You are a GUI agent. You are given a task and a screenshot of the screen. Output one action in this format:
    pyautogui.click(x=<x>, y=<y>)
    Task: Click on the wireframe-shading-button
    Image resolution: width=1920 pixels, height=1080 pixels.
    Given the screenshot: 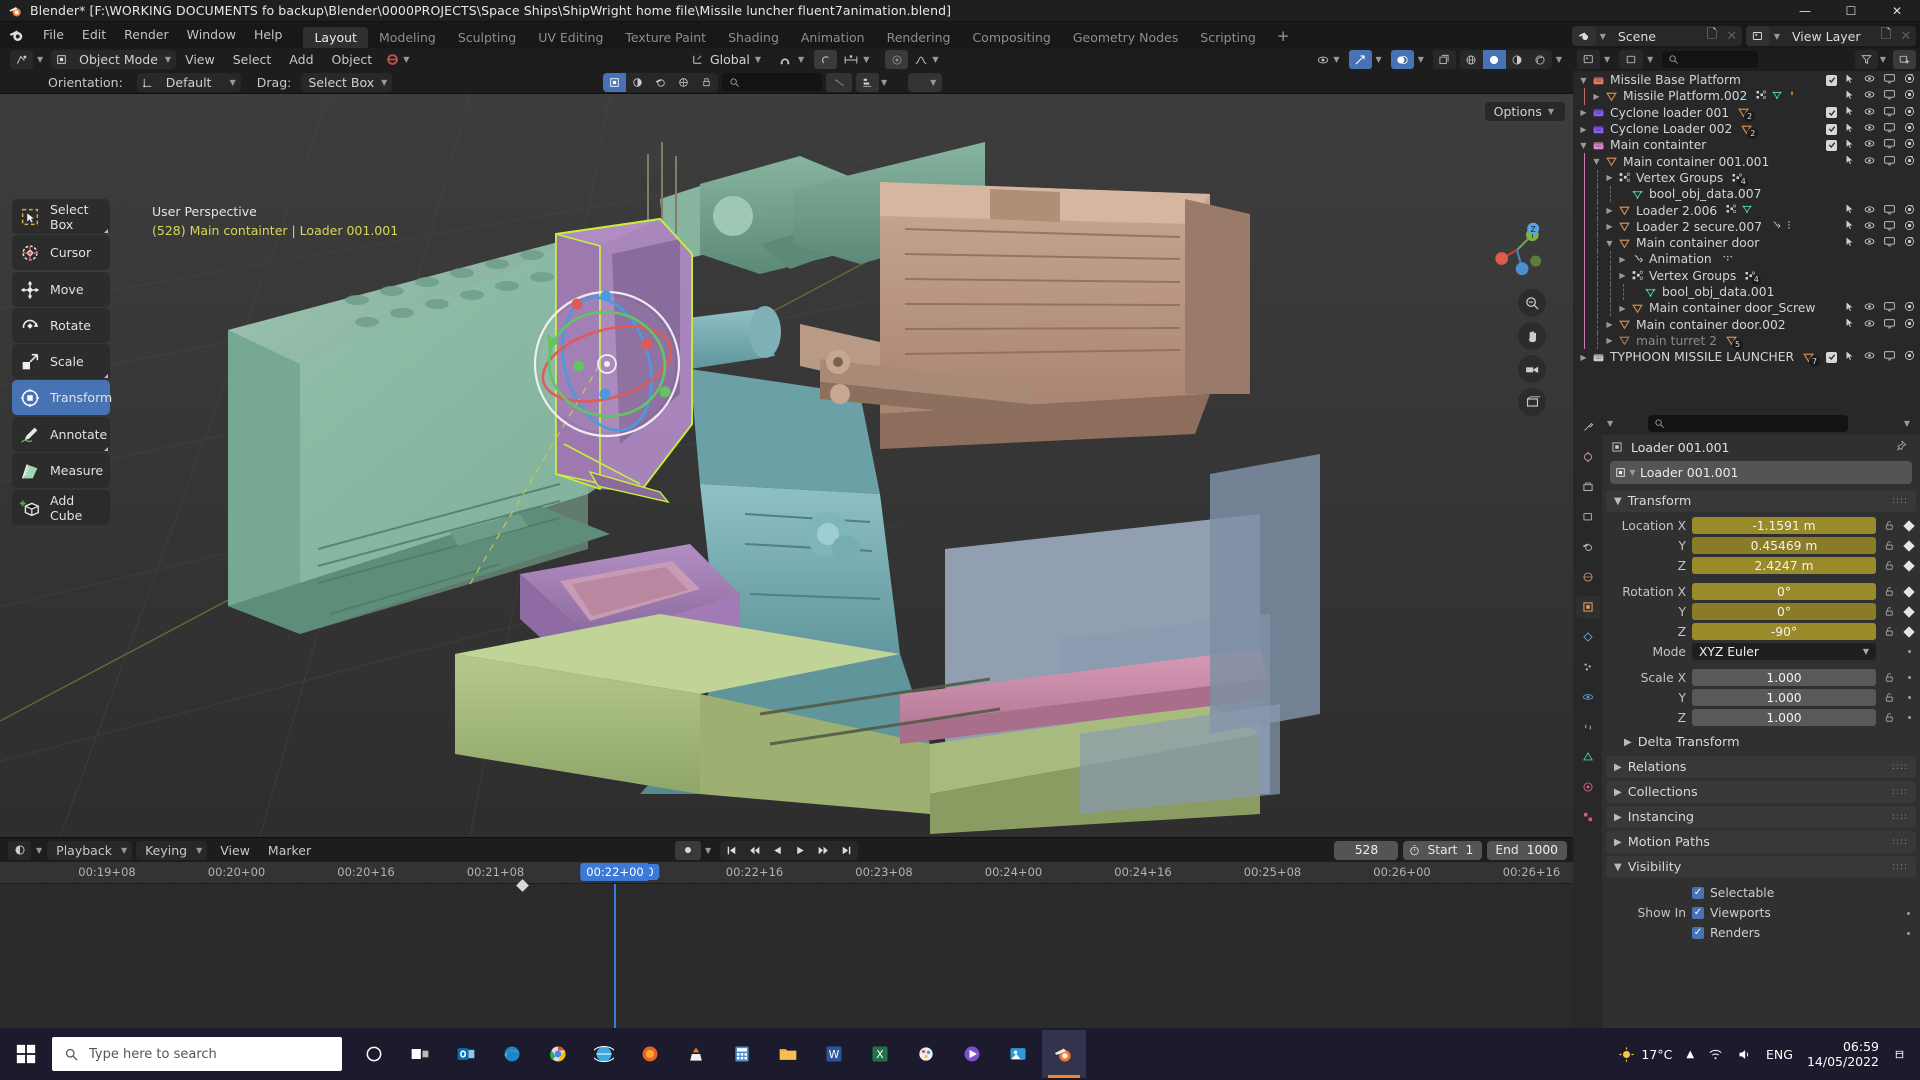 What is the action you would take?
    pyautogui.click(x=1471, y=59)
    